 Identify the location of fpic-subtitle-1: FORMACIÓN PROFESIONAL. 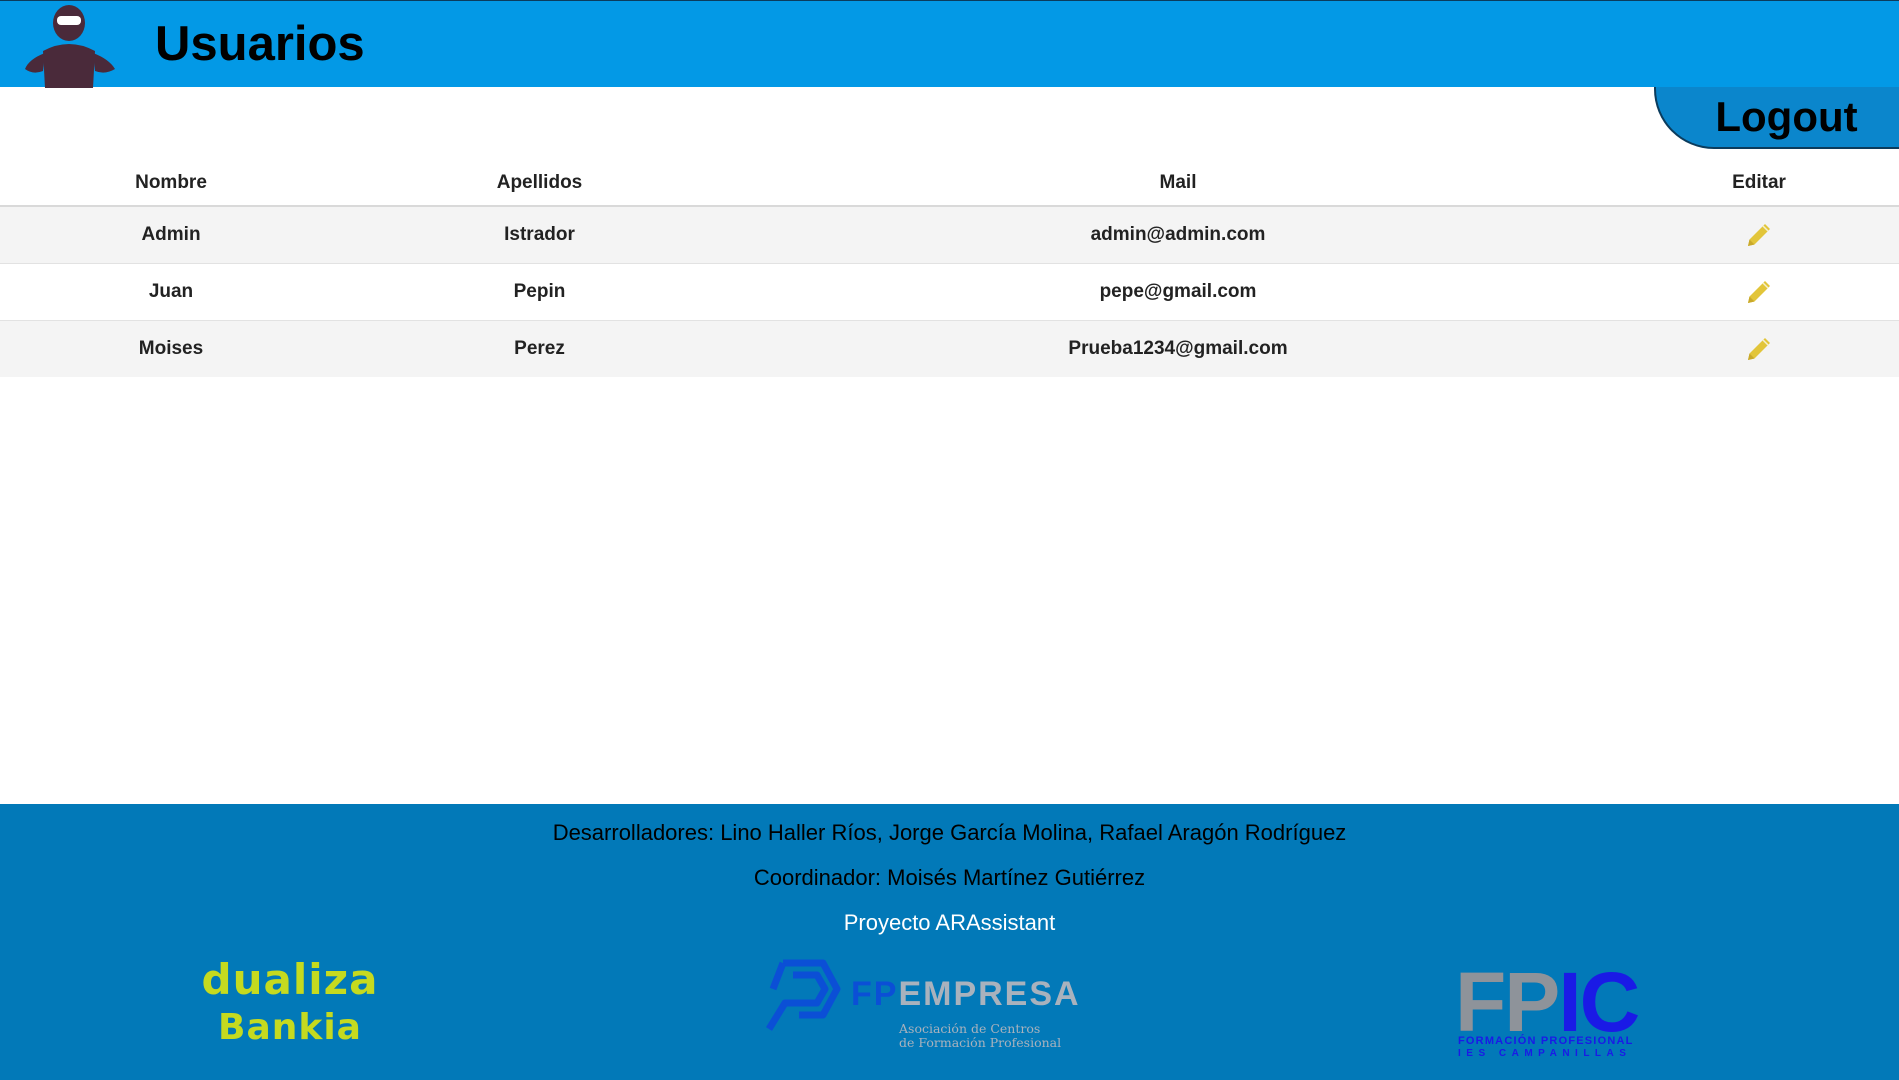
(1546, 1040).